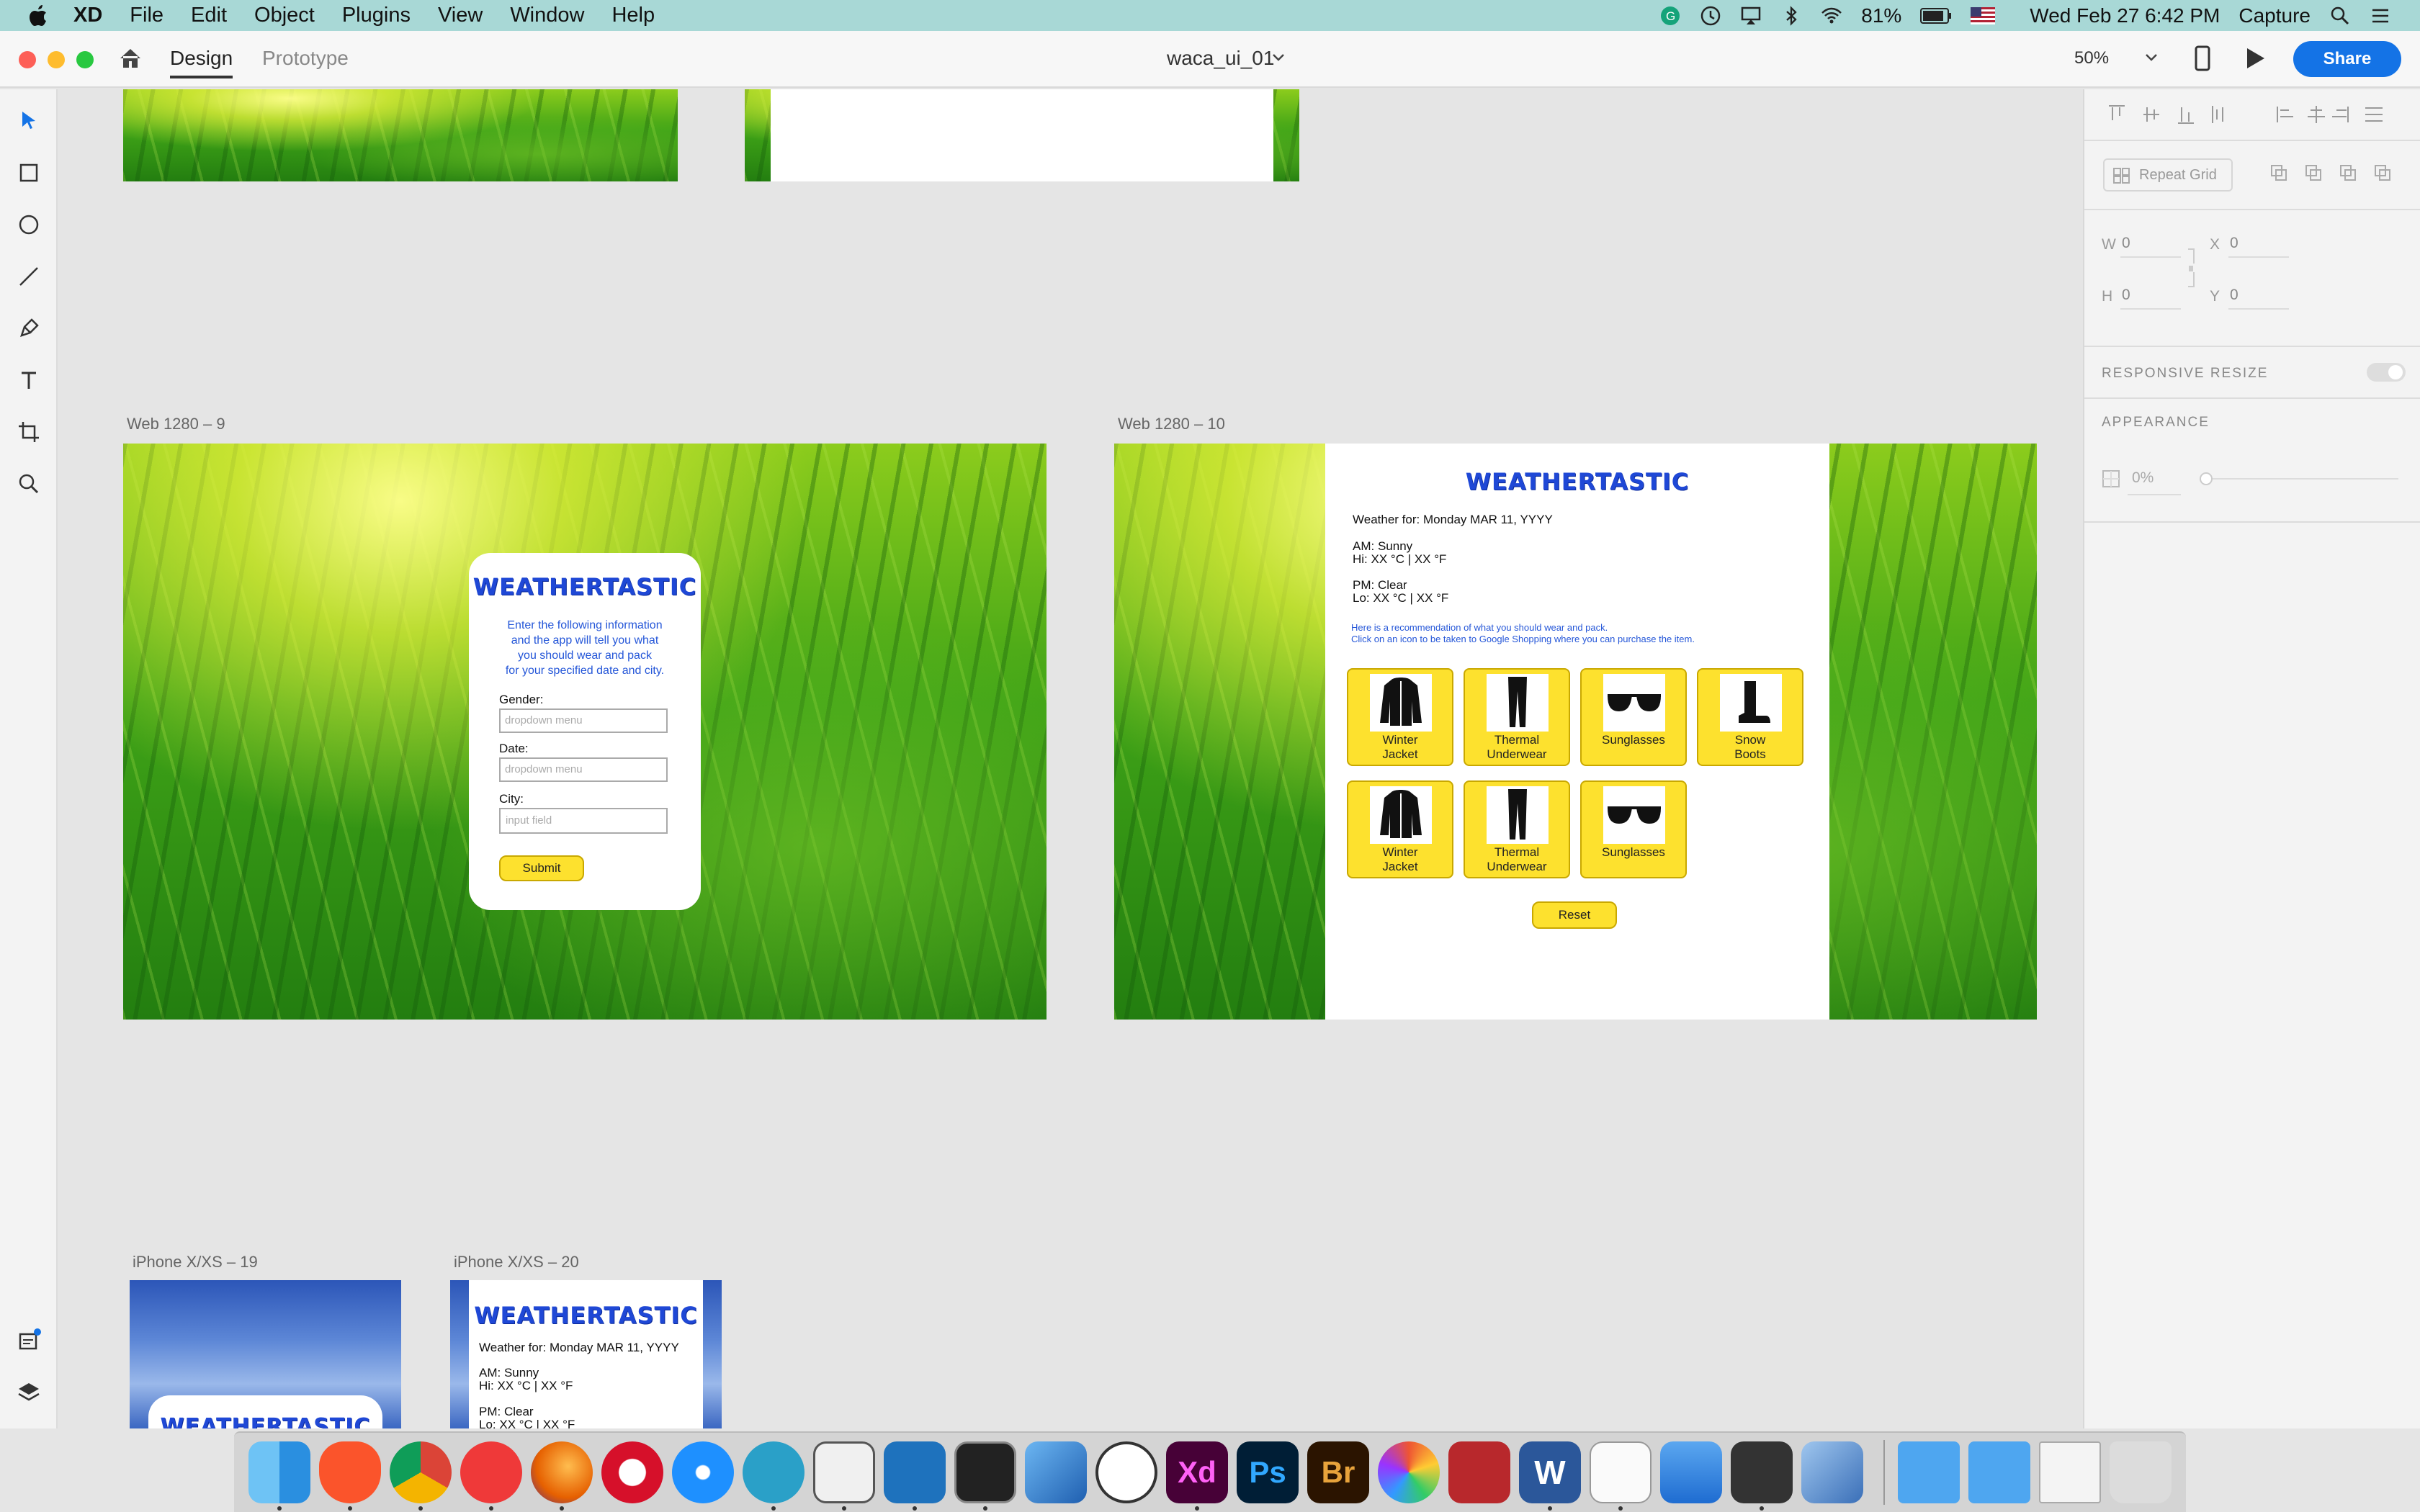  What do you see at coordinates (29, 1392) in the screenshot?
I see `layers-panel-icon` at bounding box center [29, 1392].